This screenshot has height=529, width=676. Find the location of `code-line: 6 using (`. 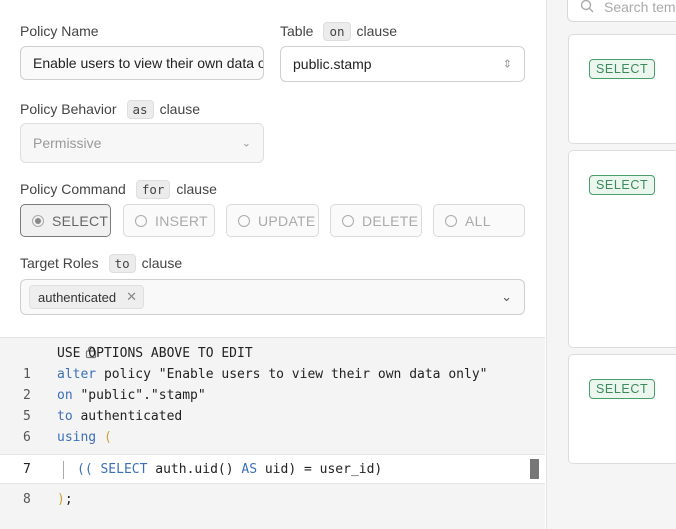

code-line: 6 using ( is located at coordinates (67, 437).